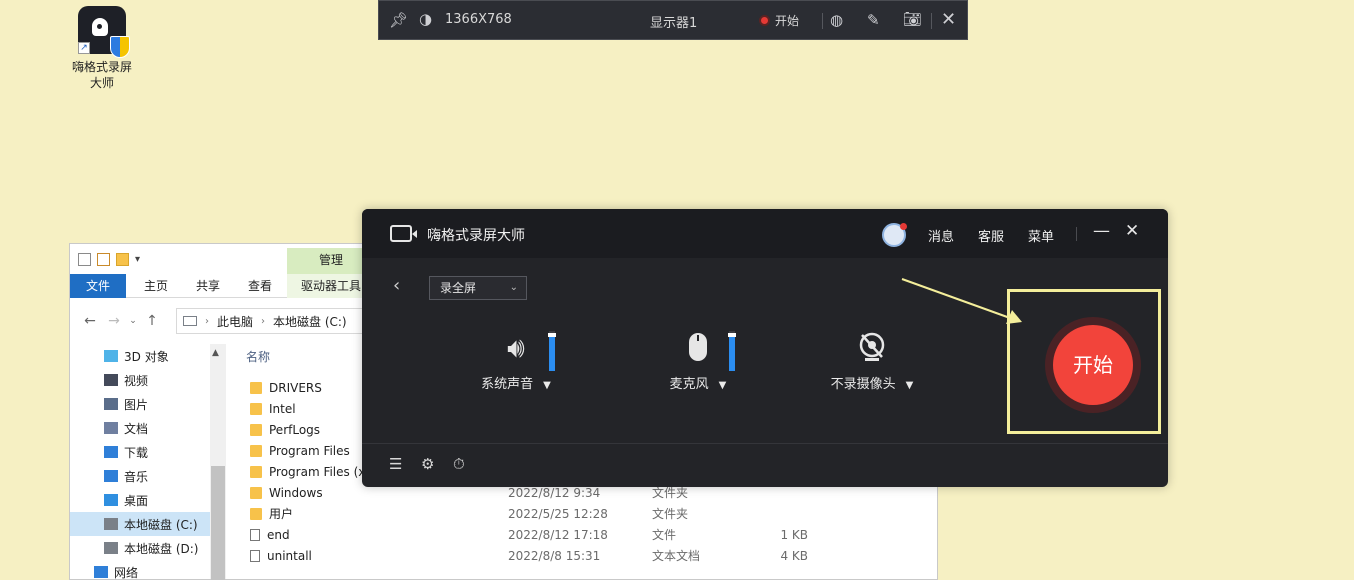 The image size is (1354, 580). Describe the element at coordinates (476, 236) in the screenshot. I see `app-title: 嗨格式录屏大师` at that location.